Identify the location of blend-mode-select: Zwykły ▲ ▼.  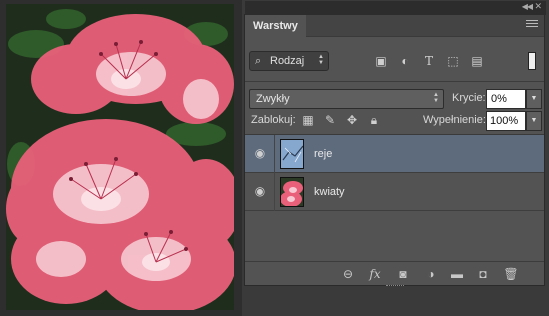
(346, 99).